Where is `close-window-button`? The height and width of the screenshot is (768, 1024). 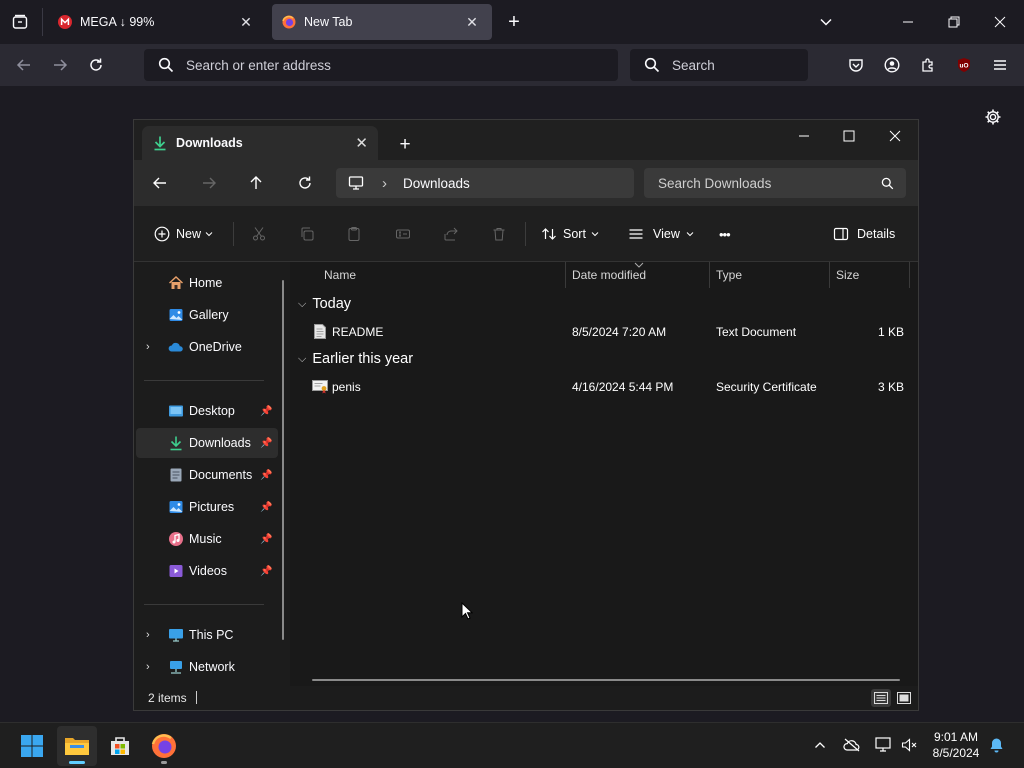
close-window-button is located at coordinates (1000, 22).